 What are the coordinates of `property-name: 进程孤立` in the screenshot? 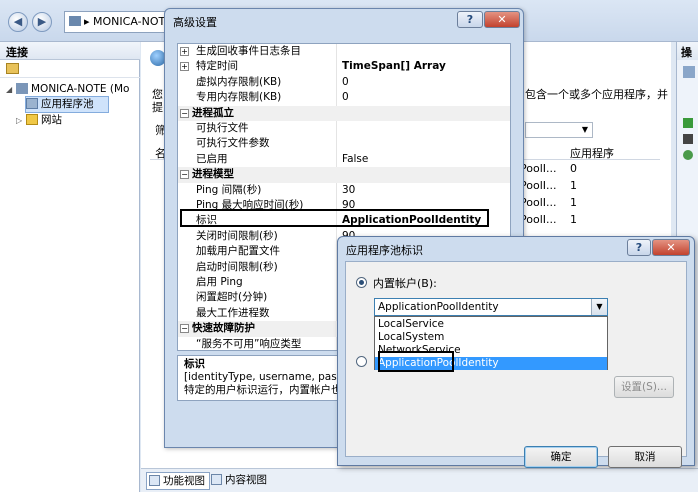 It's located at (213, 112).